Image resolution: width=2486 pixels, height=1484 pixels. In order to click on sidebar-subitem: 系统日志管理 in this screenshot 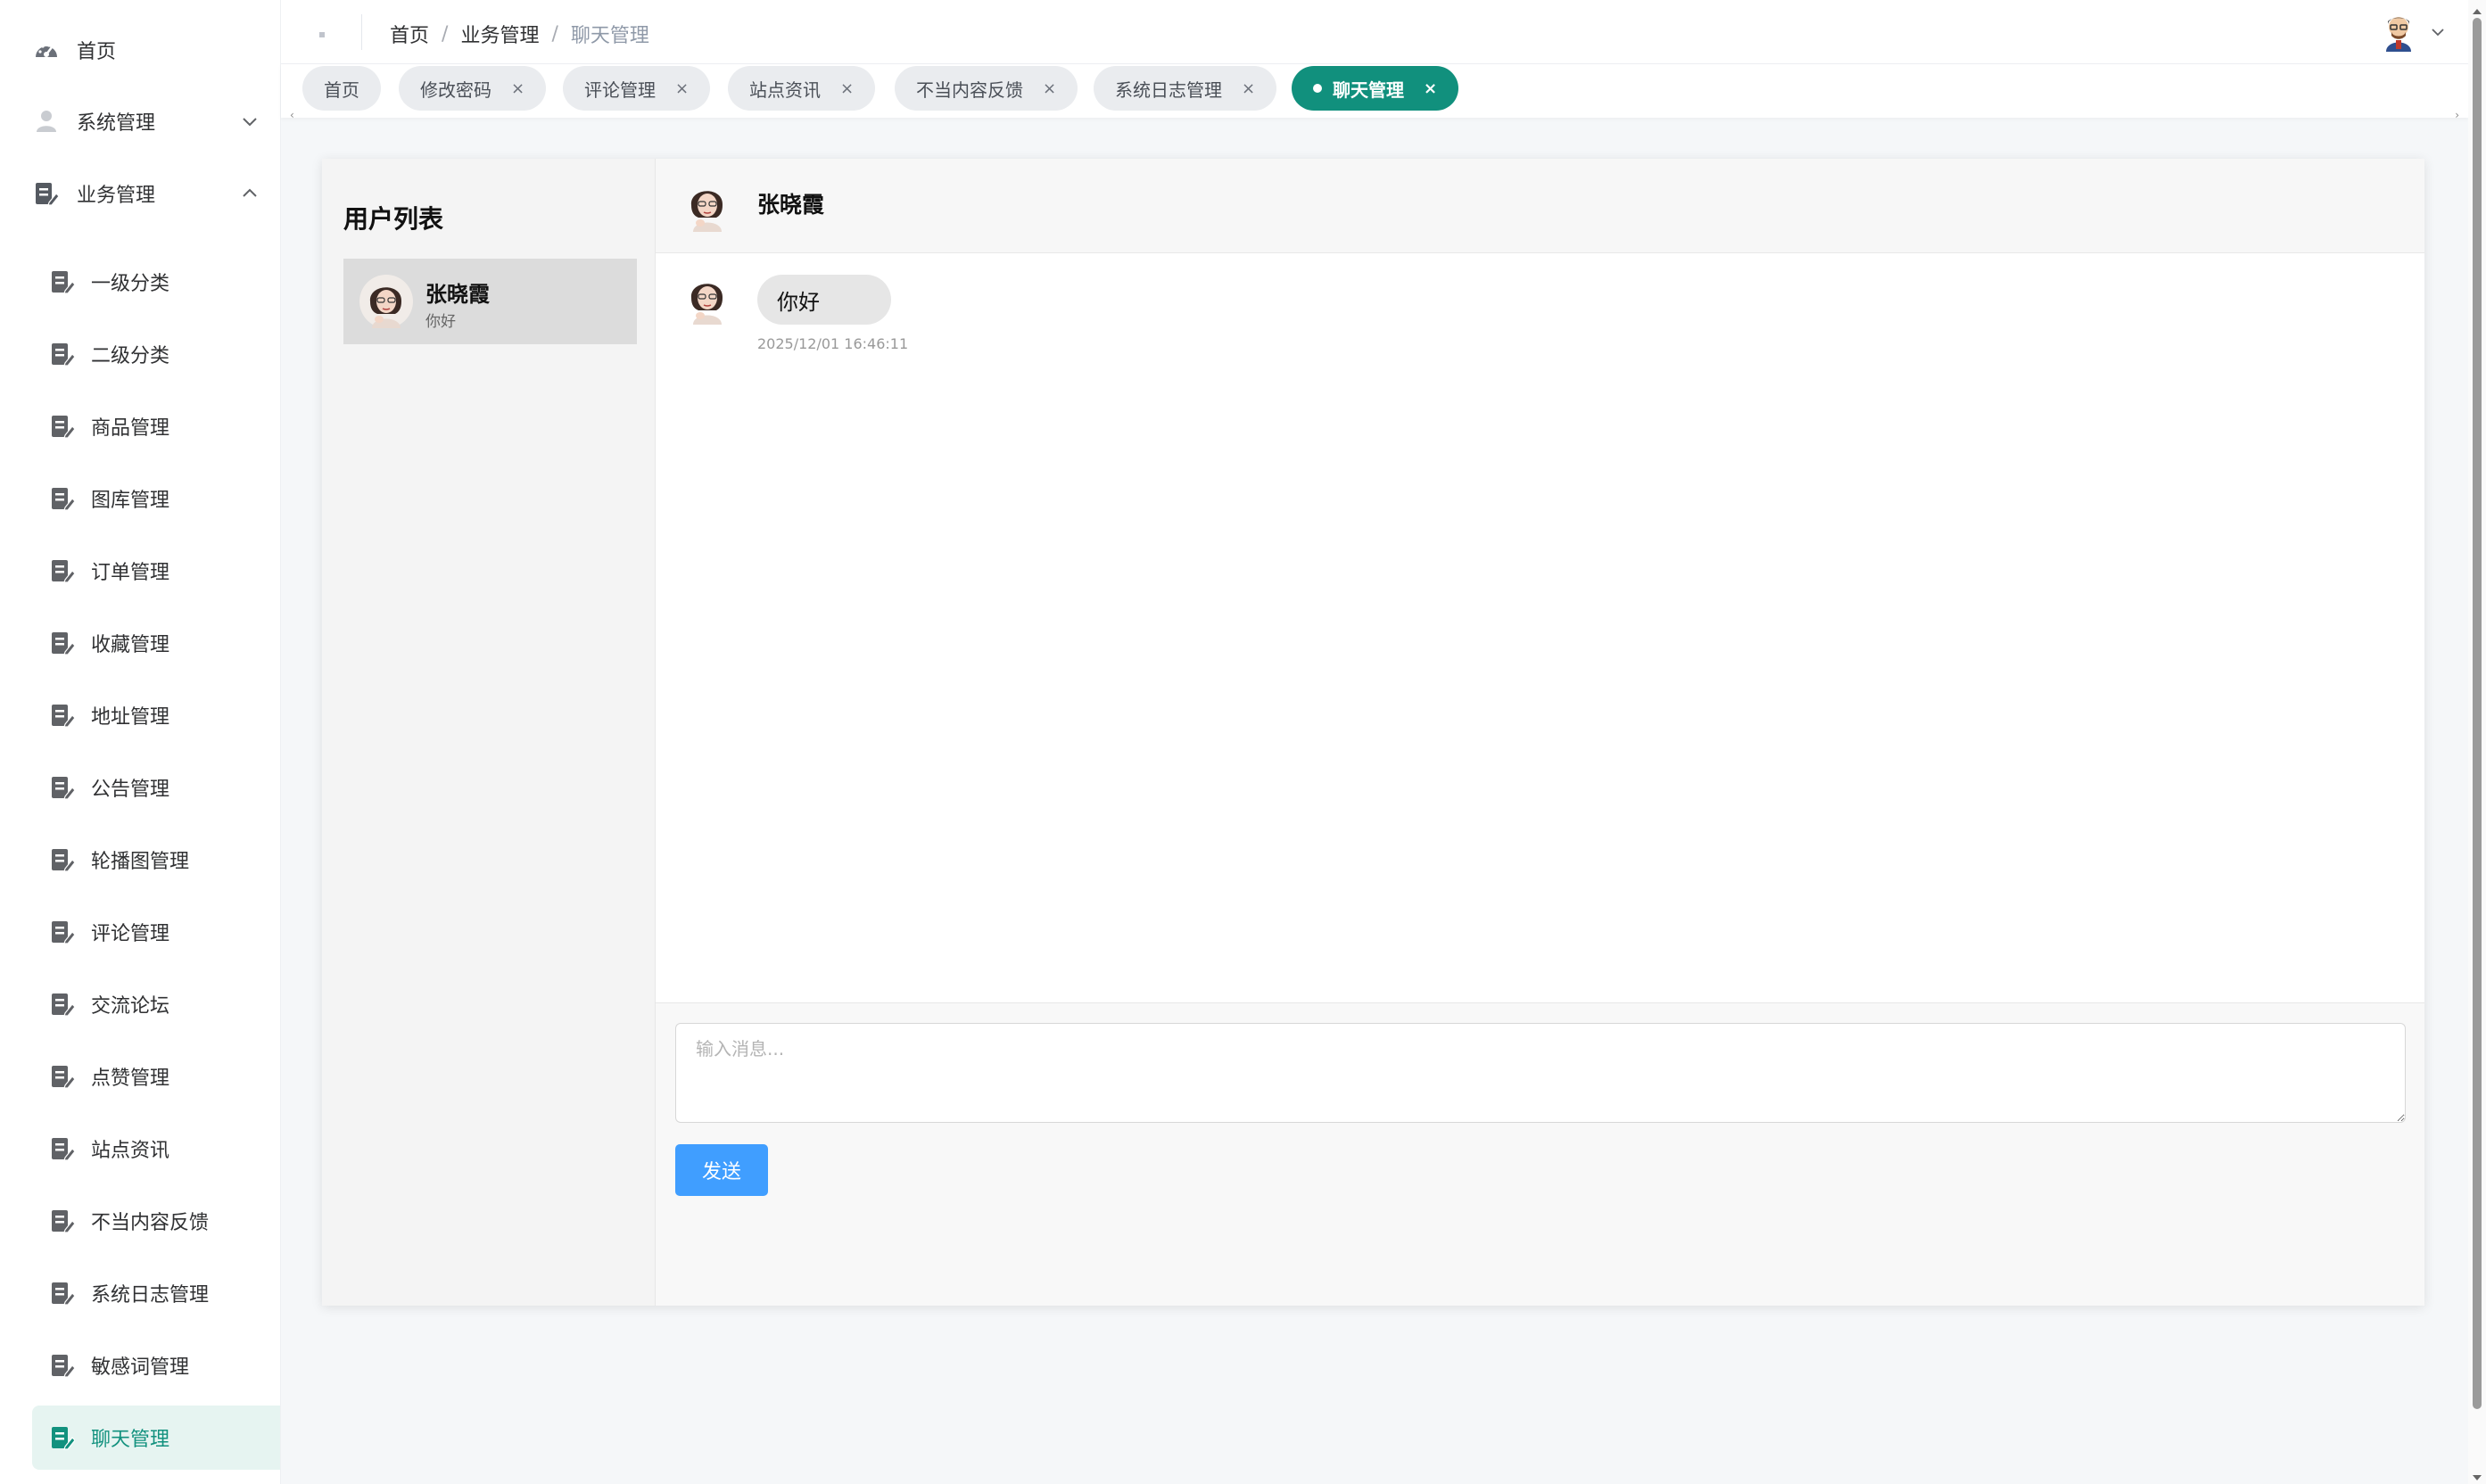, I will do `click(164, 1293)`.